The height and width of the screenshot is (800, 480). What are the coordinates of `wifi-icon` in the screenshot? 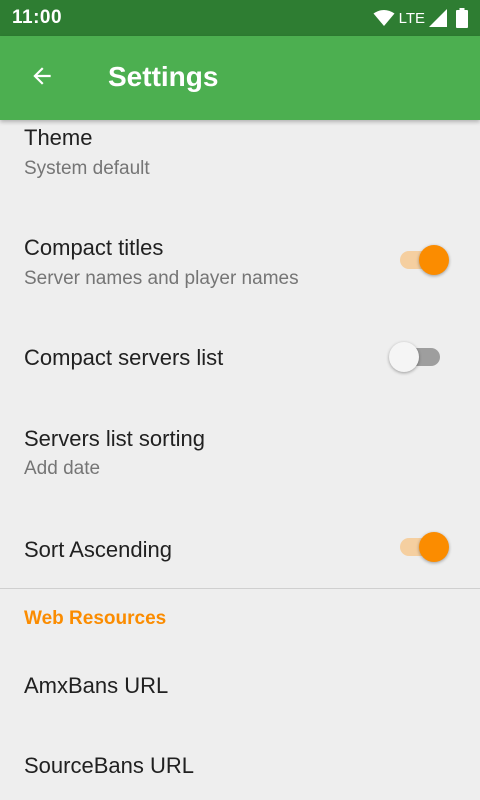 It's located at (384, 18).